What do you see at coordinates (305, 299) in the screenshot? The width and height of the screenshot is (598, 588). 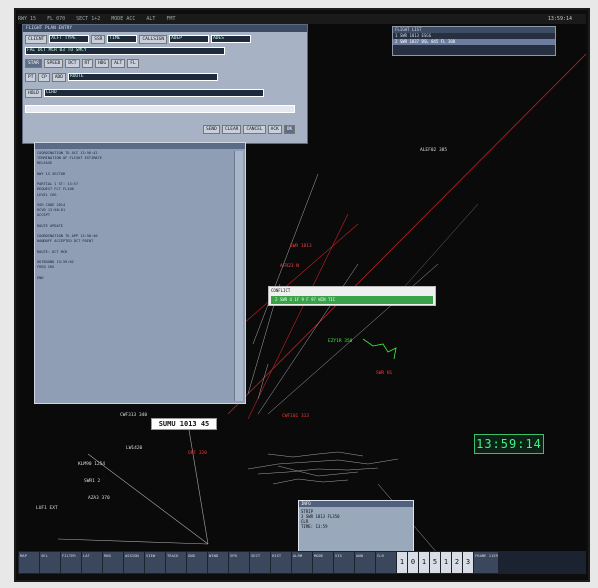 I see `conflict-text: 2 SWR 4 1F 9 F 97 WIN TIC` at bounding box center [305, 299].